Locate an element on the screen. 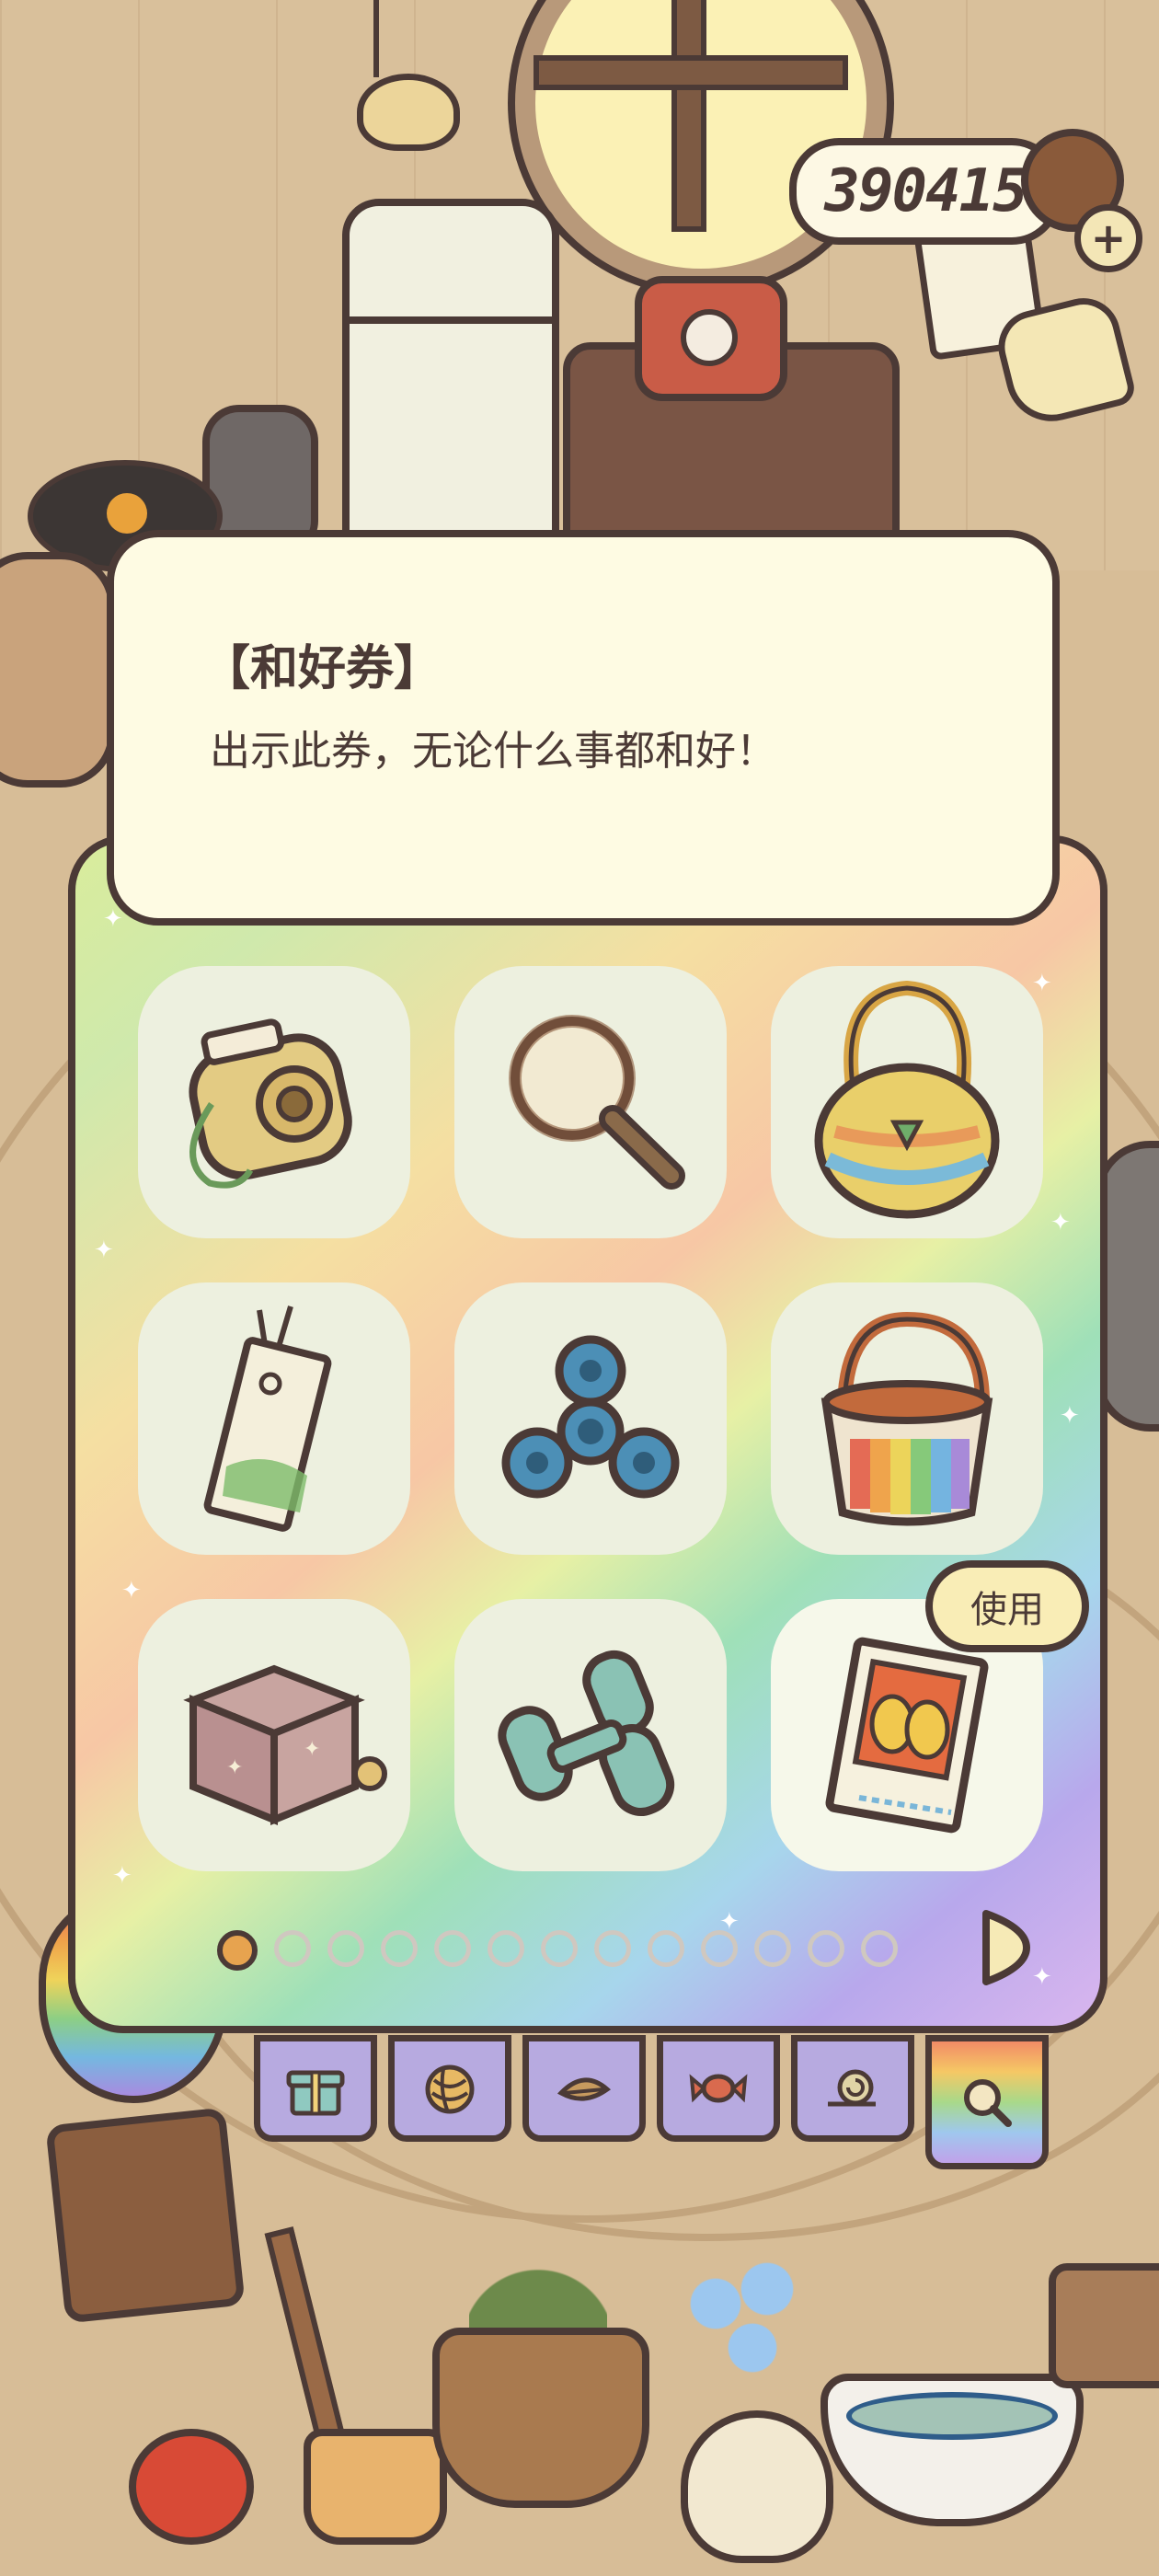  page-indicator is located at coordinates (557, 1951).